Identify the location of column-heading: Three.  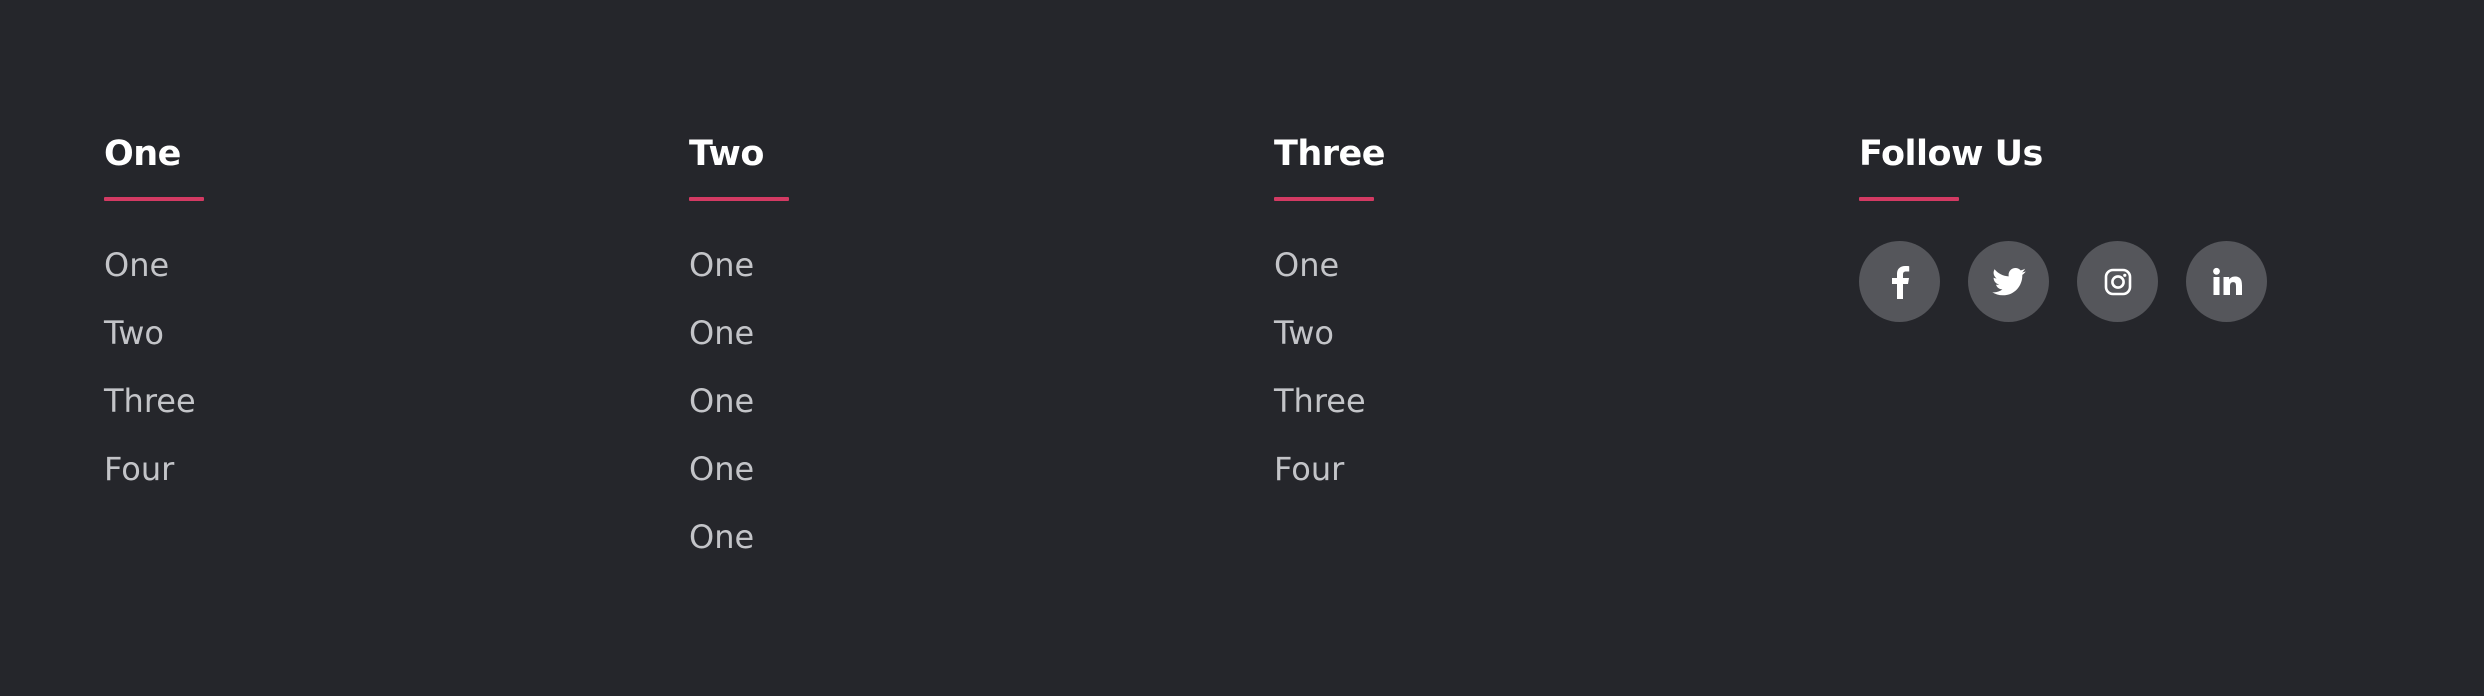
(1330, 154).